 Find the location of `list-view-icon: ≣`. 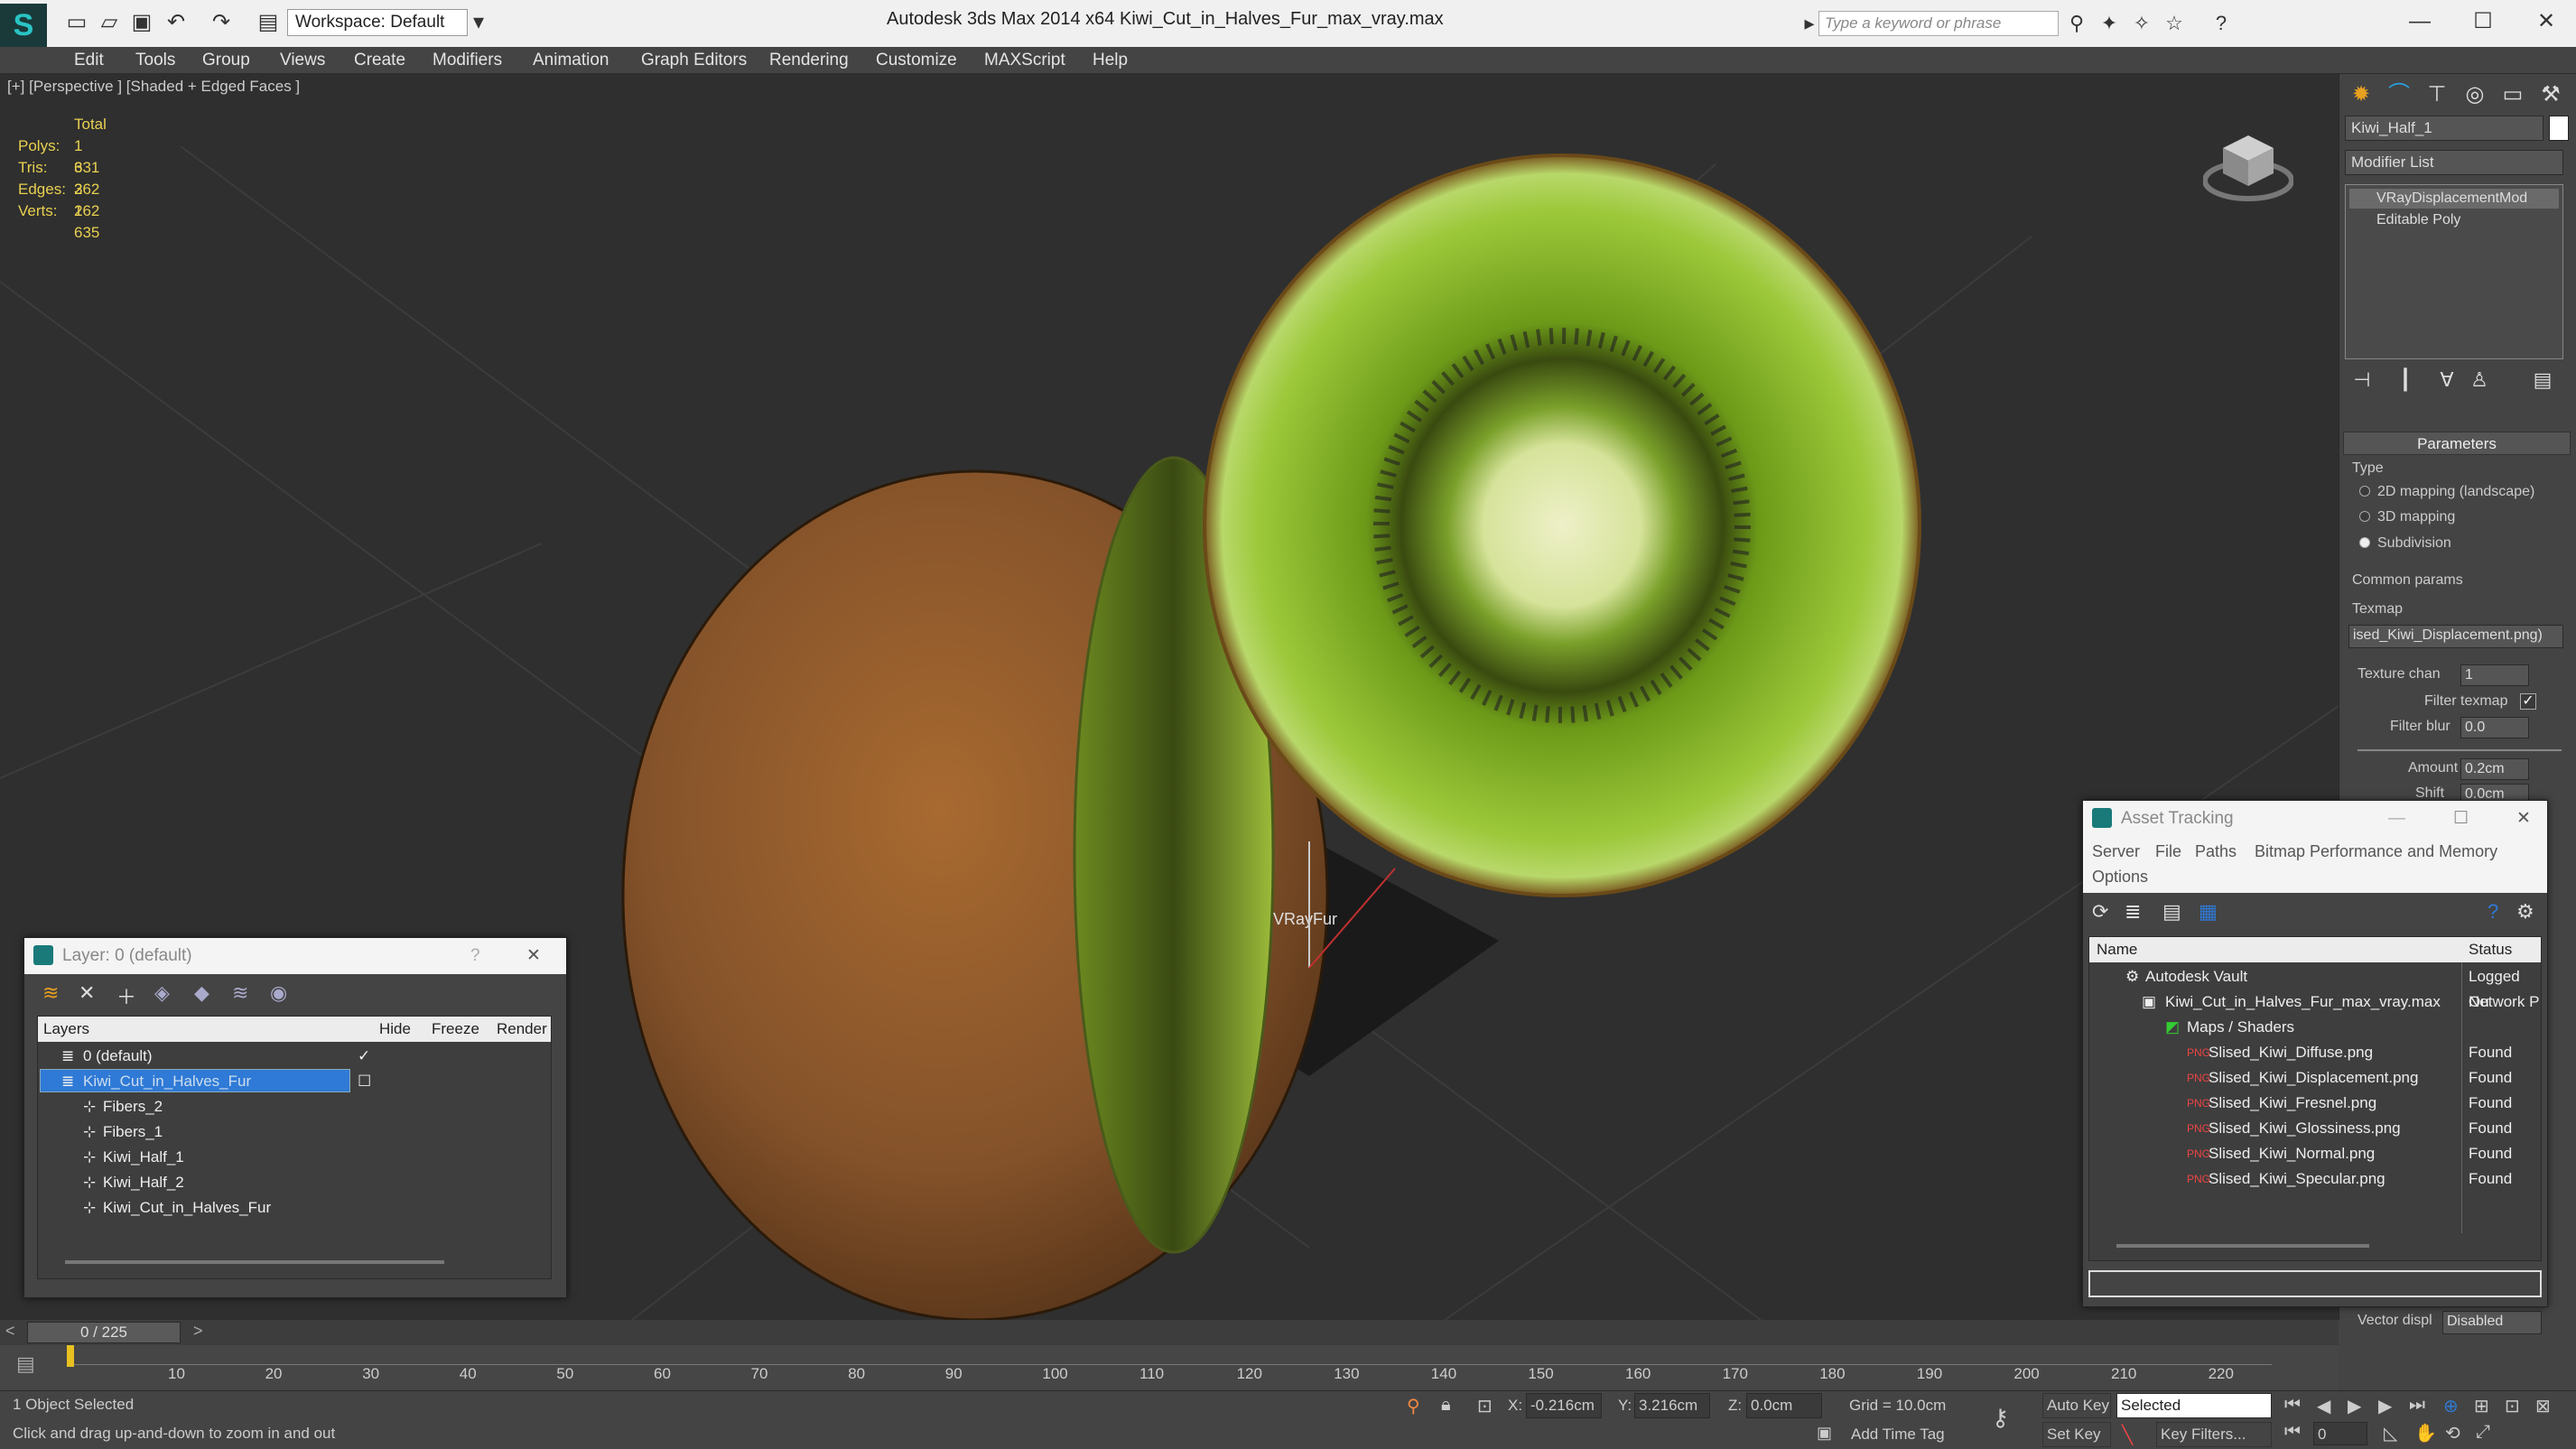

list-view-icon: ≣ is located at coordinates (2133, 912).